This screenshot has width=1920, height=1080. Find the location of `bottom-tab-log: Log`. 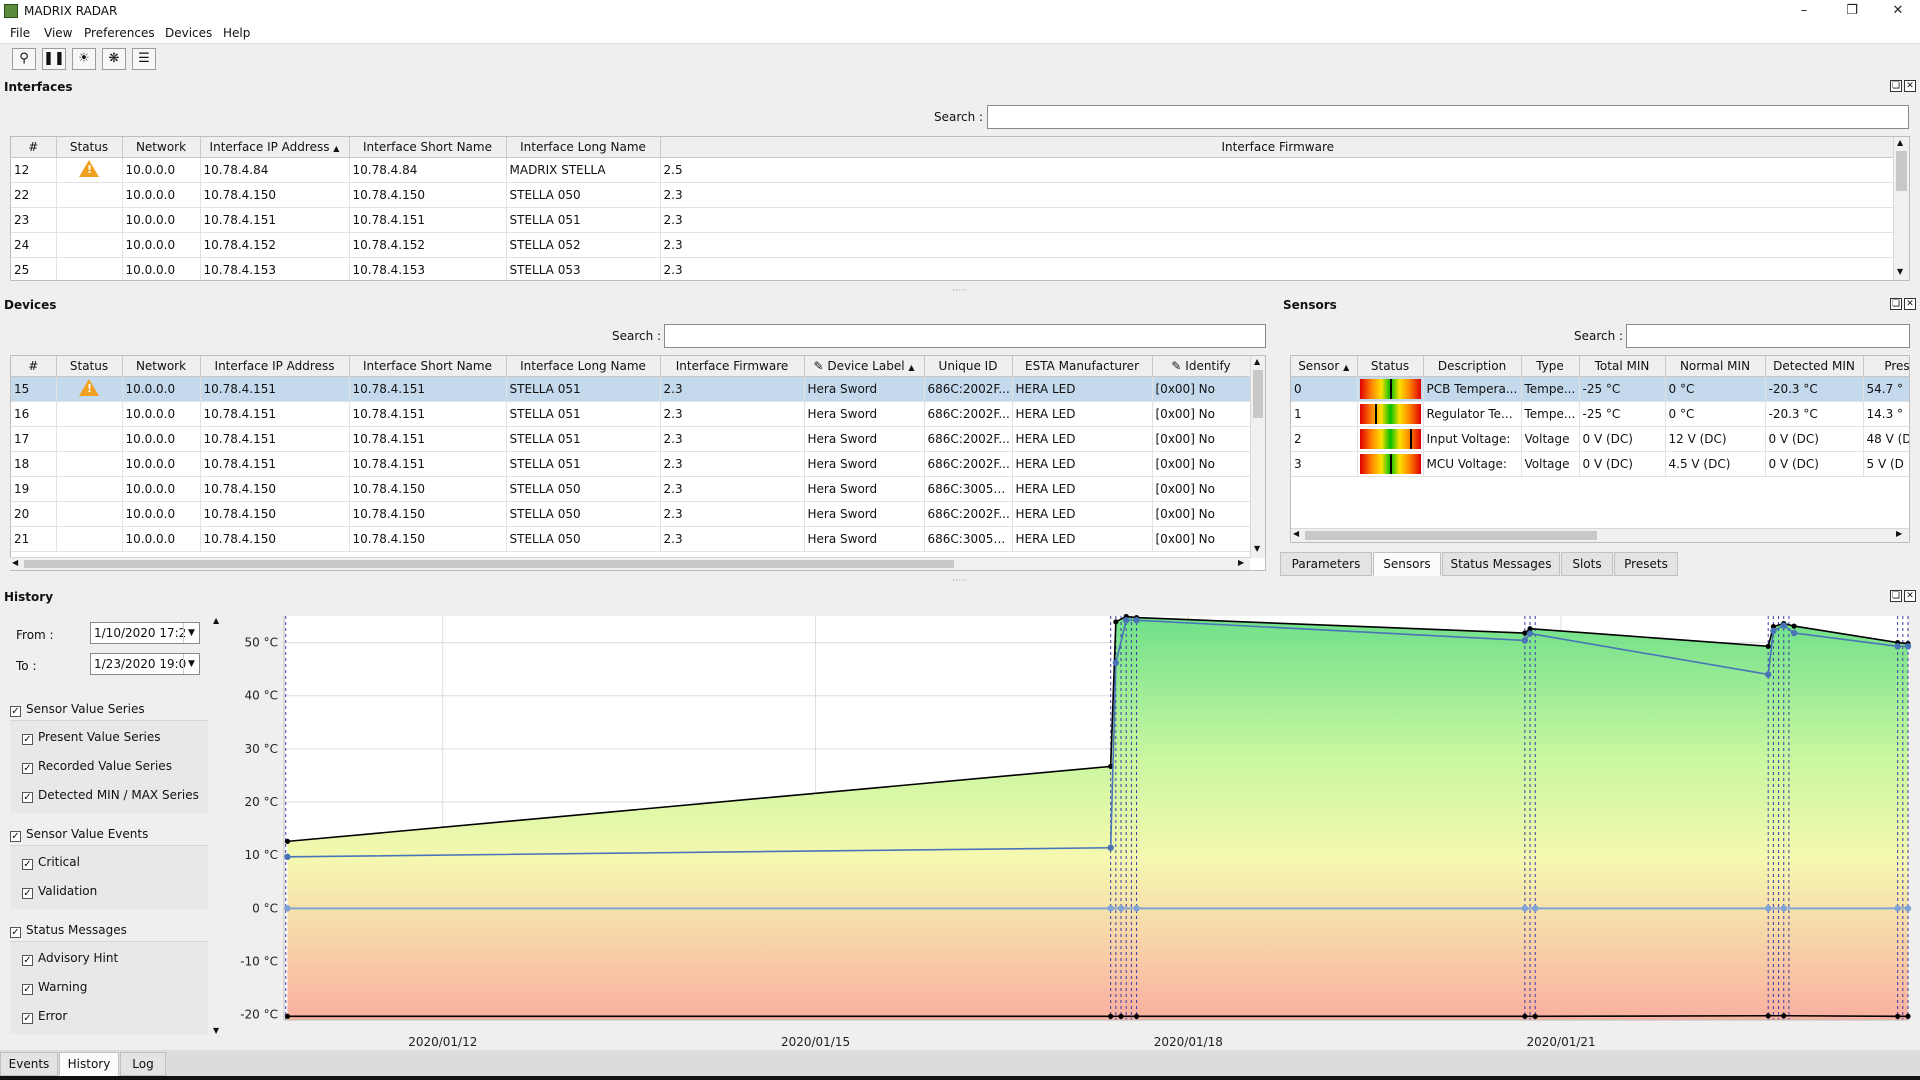

bottom-tab-log: Log is located at coordinates (143, 1064).